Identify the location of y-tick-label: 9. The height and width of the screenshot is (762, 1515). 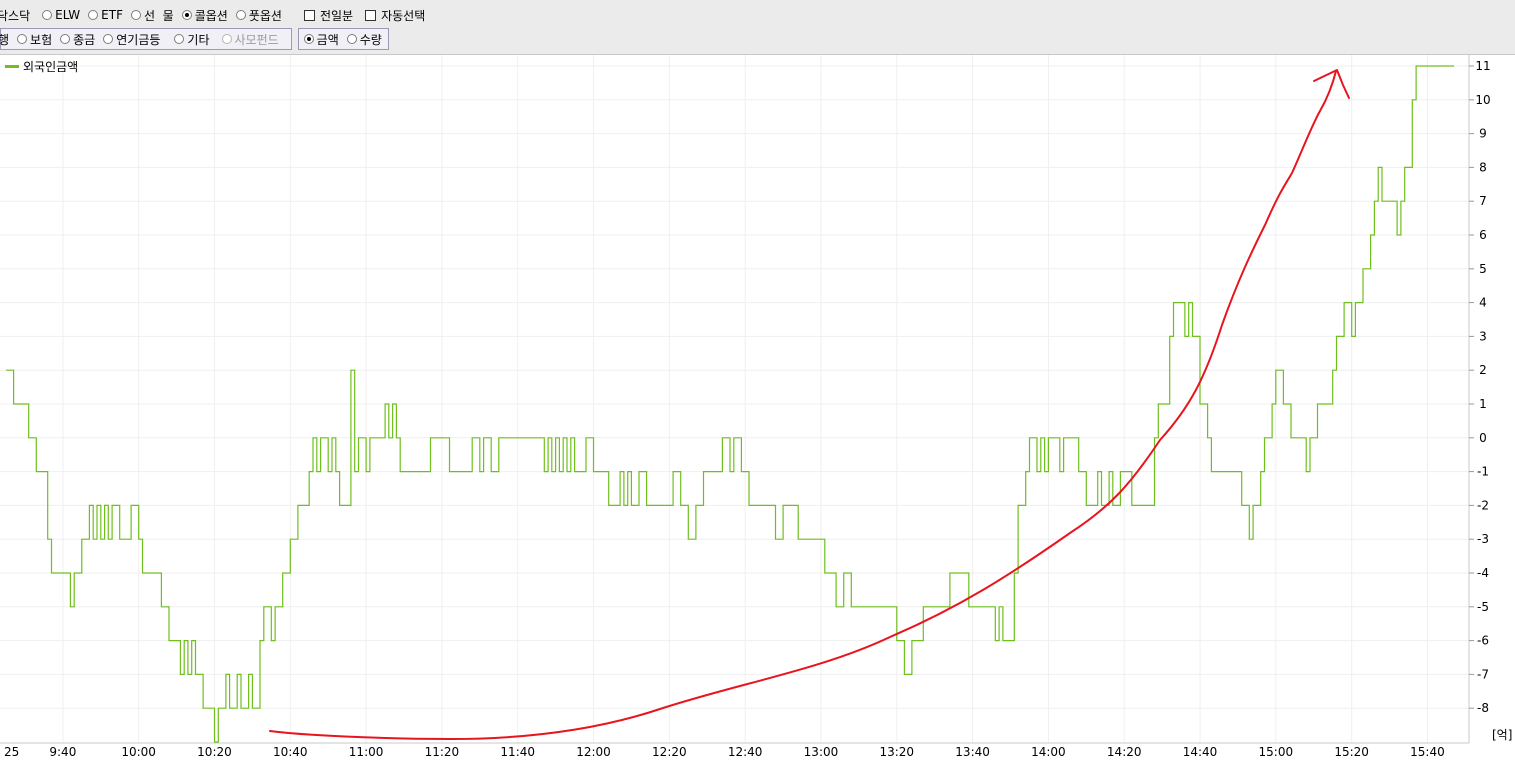
(1483, 134).